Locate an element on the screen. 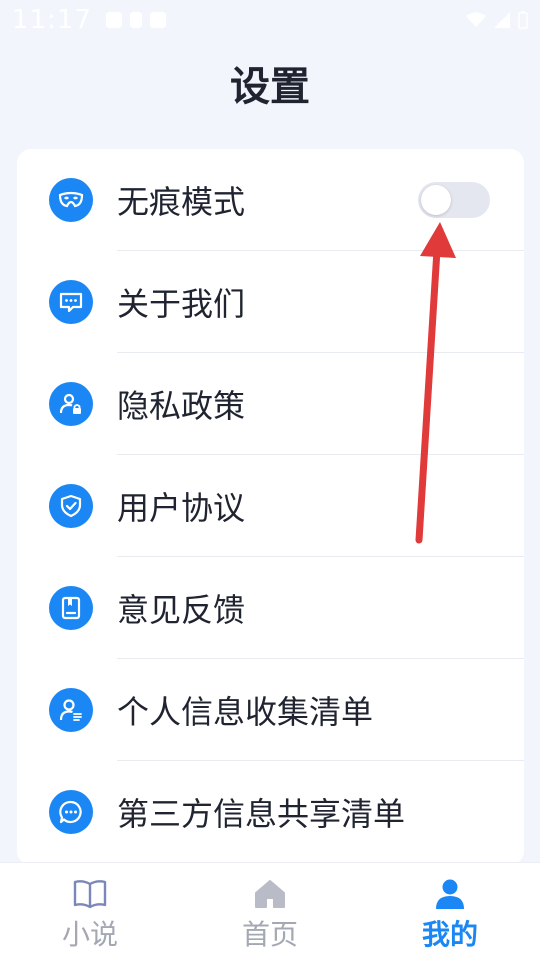 The image size is (540, 961). notification-icons is located at coordinates (135, 20).